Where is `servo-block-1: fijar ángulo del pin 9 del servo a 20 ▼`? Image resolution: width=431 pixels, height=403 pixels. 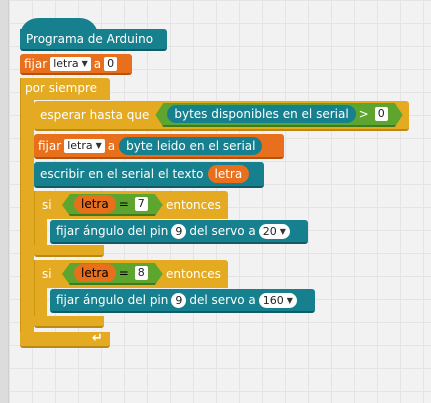
servo-block-1: fijar ángulo del pin 9 del servo a 20 ▼ is located at coordinates (179, 232).